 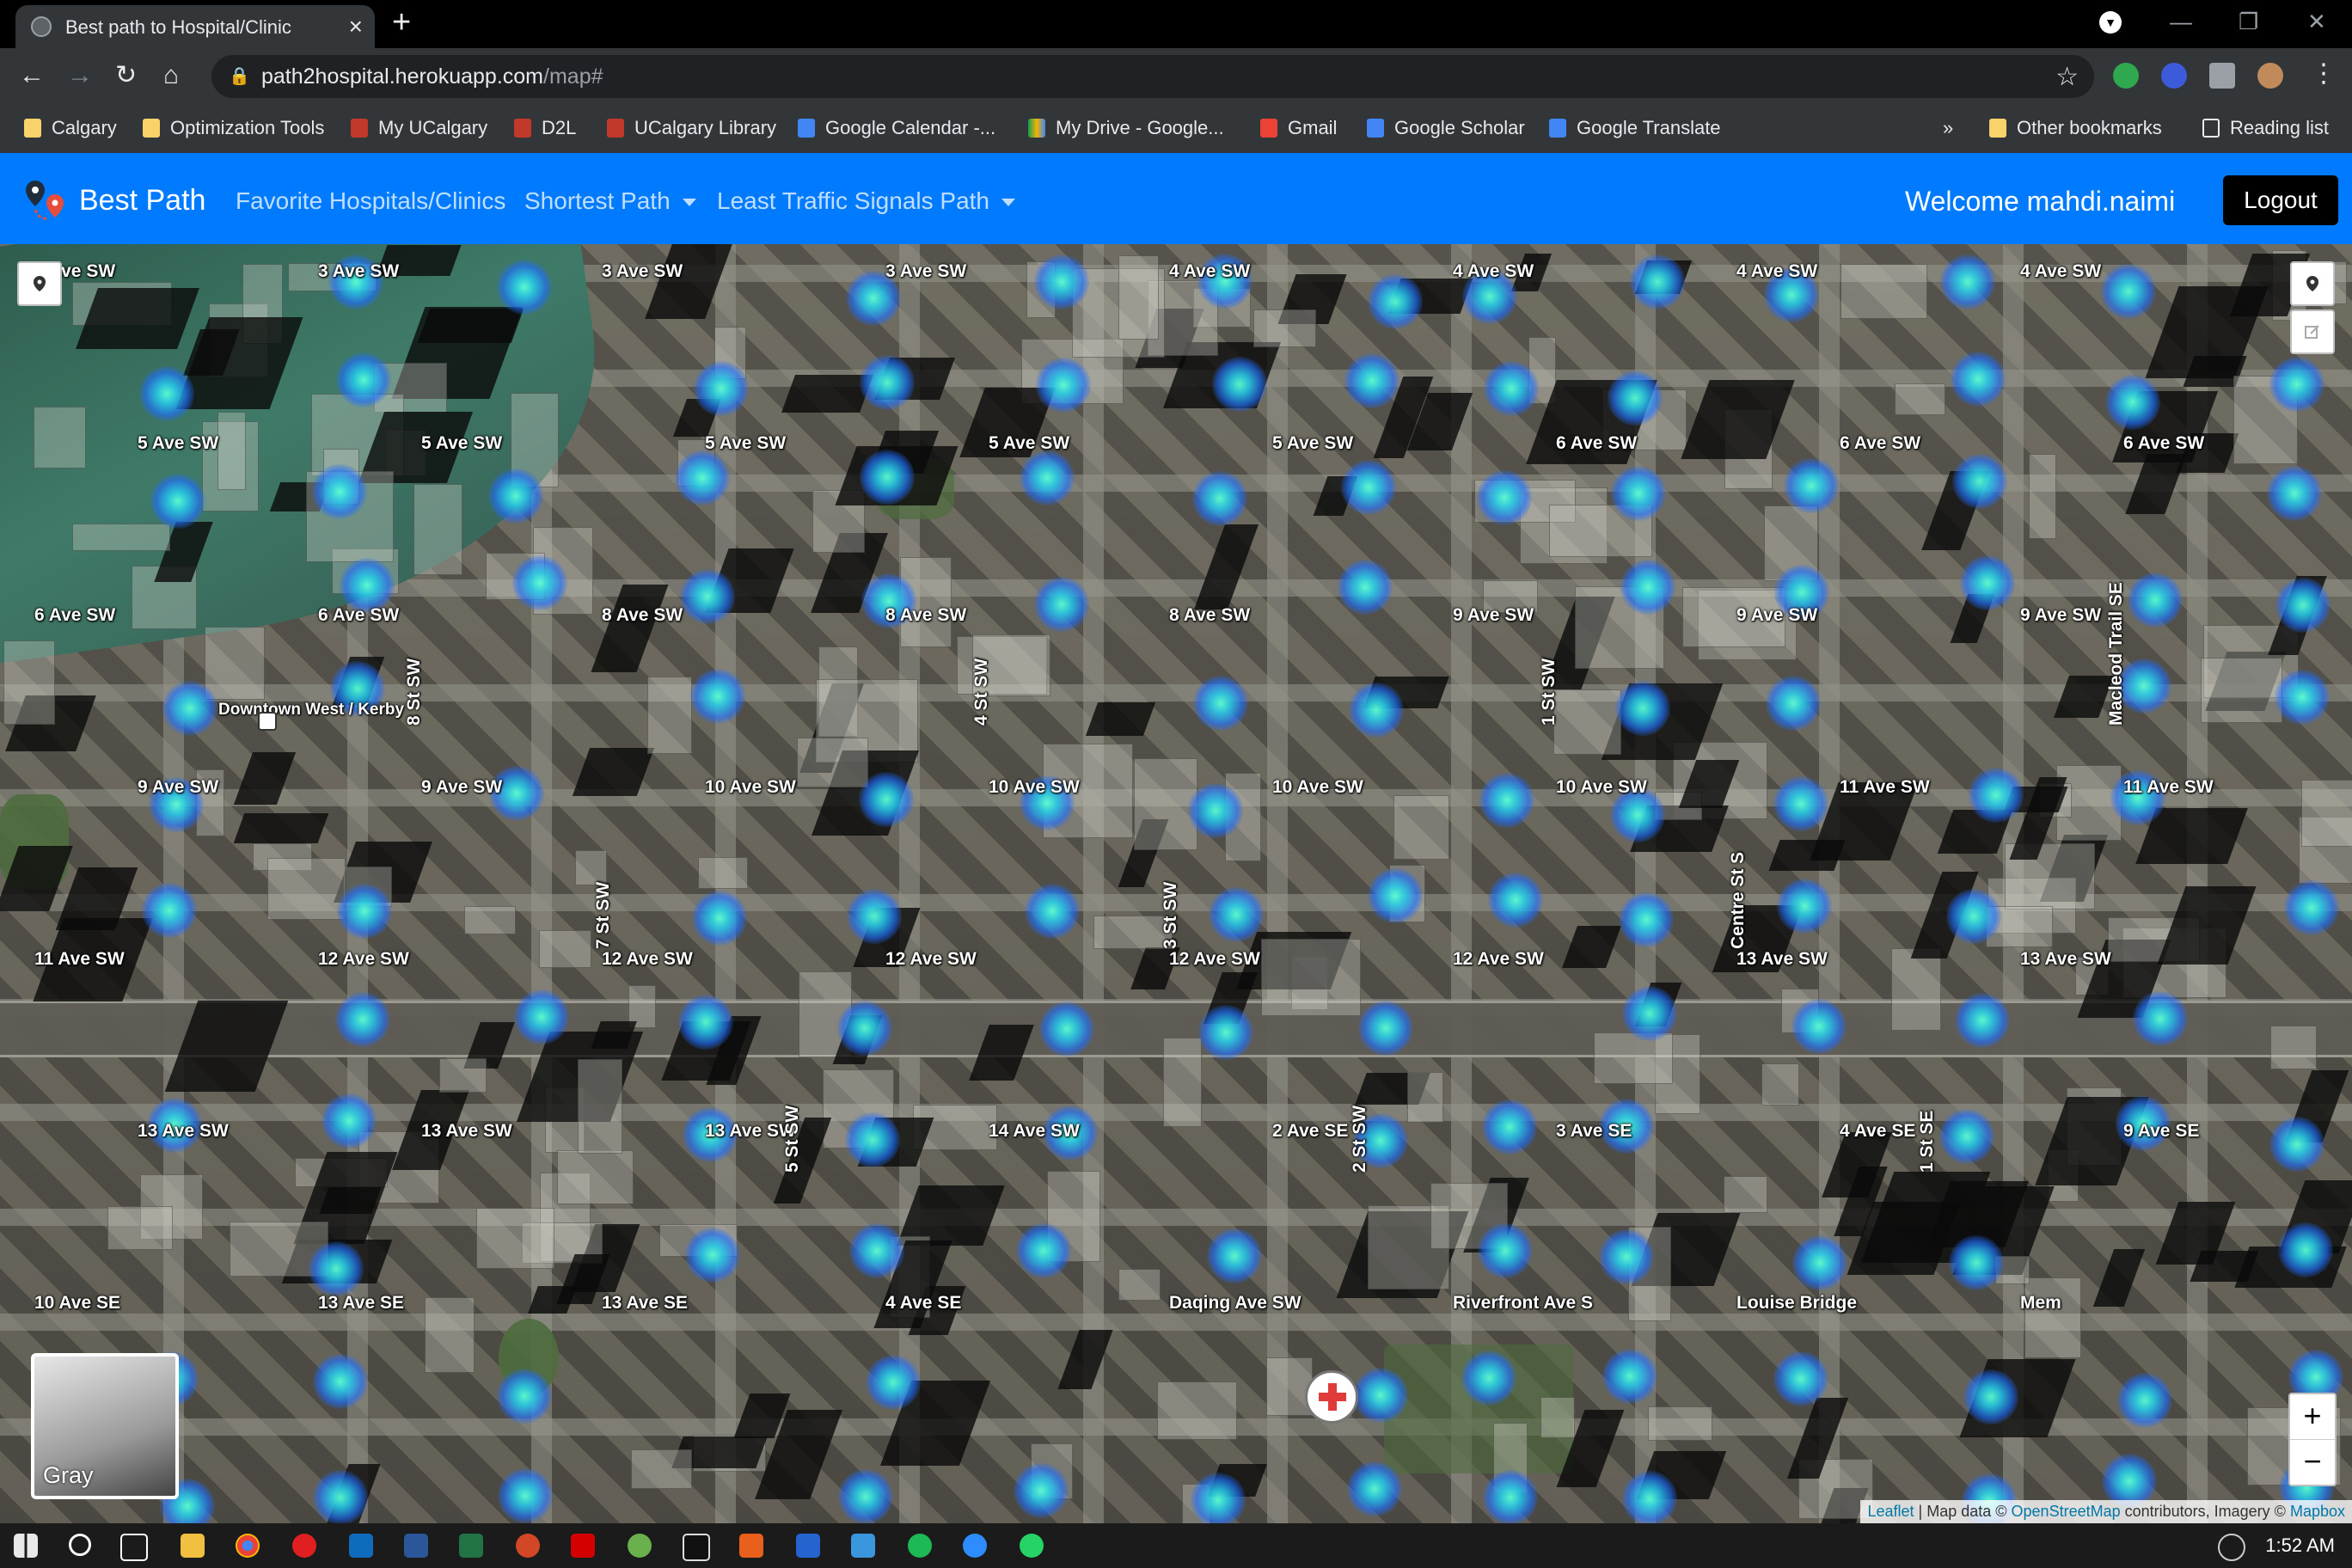 I want to click on chrome-icon, so click(x=248, y=1546).